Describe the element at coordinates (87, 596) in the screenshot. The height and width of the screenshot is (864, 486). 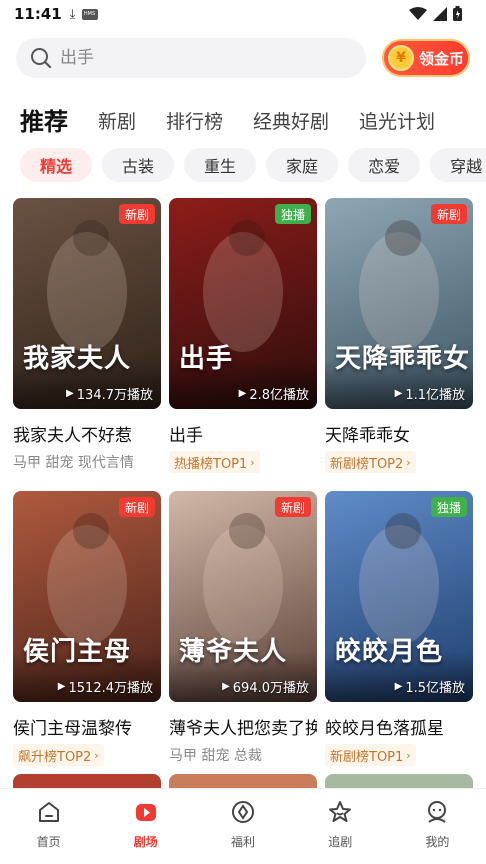
I see `drama-poster: 侯门主母 新剧 ▶ 1512.4万播放` at that location.